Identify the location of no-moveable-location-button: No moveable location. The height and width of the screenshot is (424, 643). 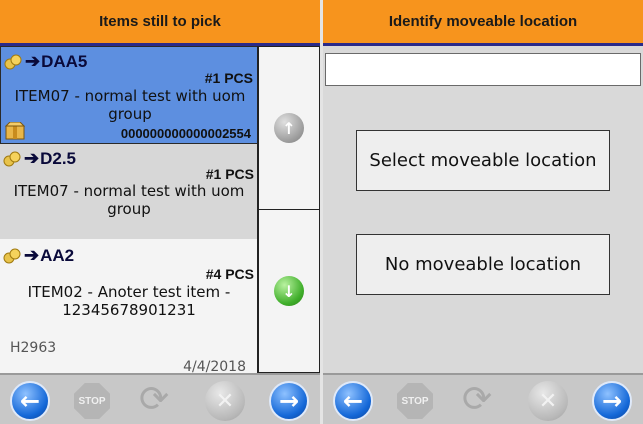
(483, 264).